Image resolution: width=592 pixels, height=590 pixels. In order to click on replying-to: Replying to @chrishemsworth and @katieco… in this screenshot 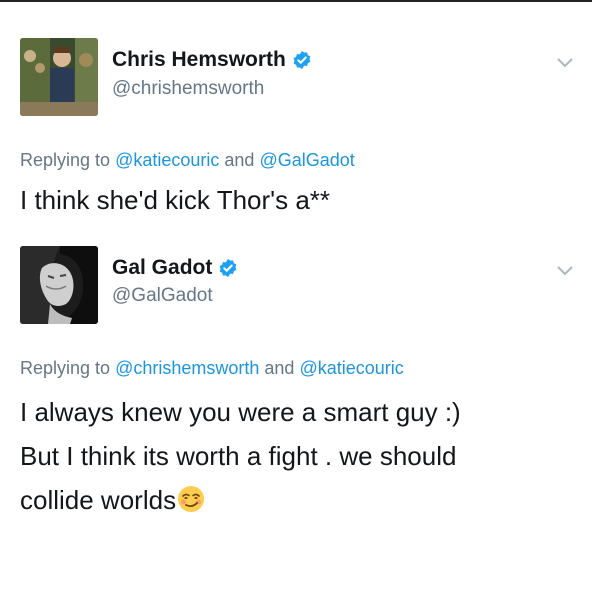, I will do `click(212, 368)`.